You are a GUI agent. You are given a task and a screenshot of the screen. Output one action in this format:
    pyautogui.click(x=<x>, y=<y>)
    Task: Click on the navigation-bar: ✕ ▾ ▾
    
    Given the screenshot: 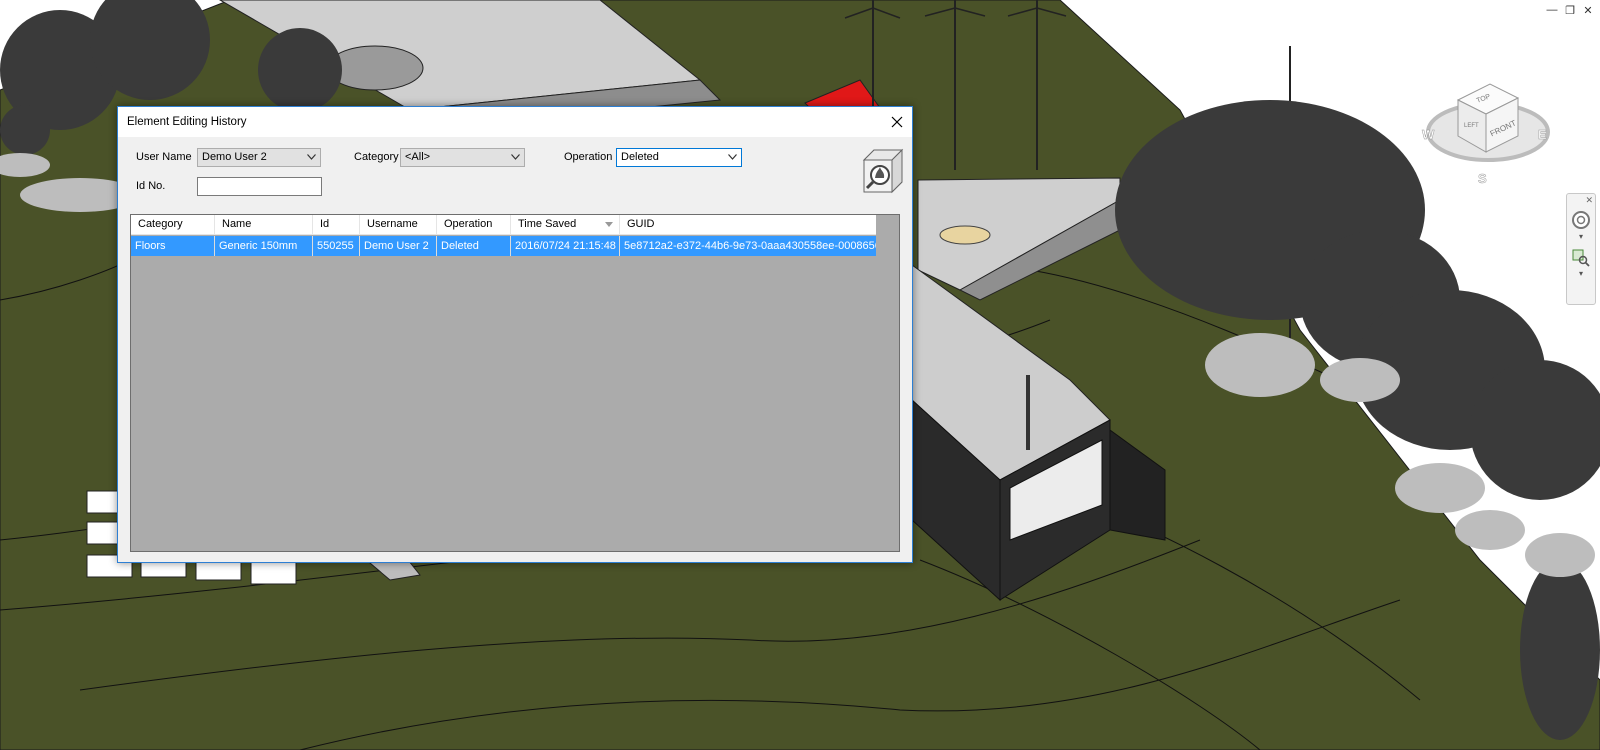 What is the action you would take?
    pyautogui.click(x=1581, y=249)
    